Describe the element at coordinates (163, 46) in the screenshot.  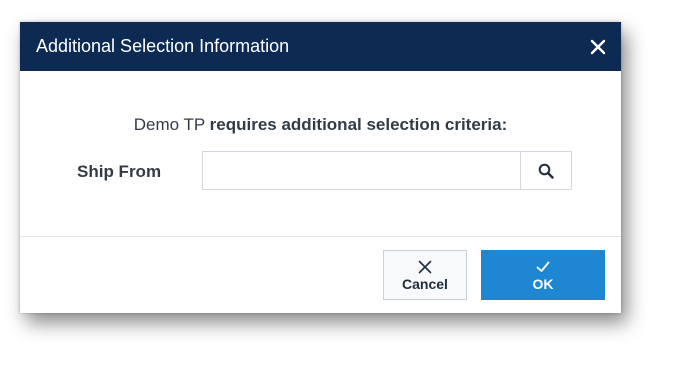
I see `dialog-title: Additional Selection Information` at that location.